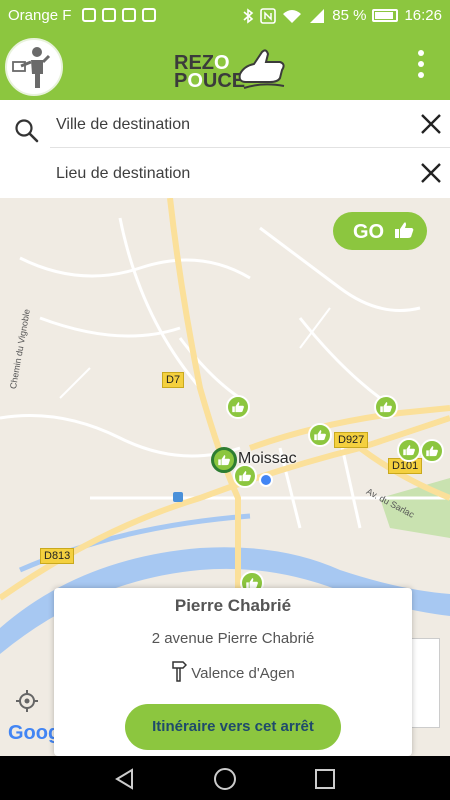 The height and width of the screenshot is (800, 450). What do you see at coordinates (123, 124) in the screenshot?
I see `destination-city-placeholder: Ville de destination` at bounding box center [123, 124].